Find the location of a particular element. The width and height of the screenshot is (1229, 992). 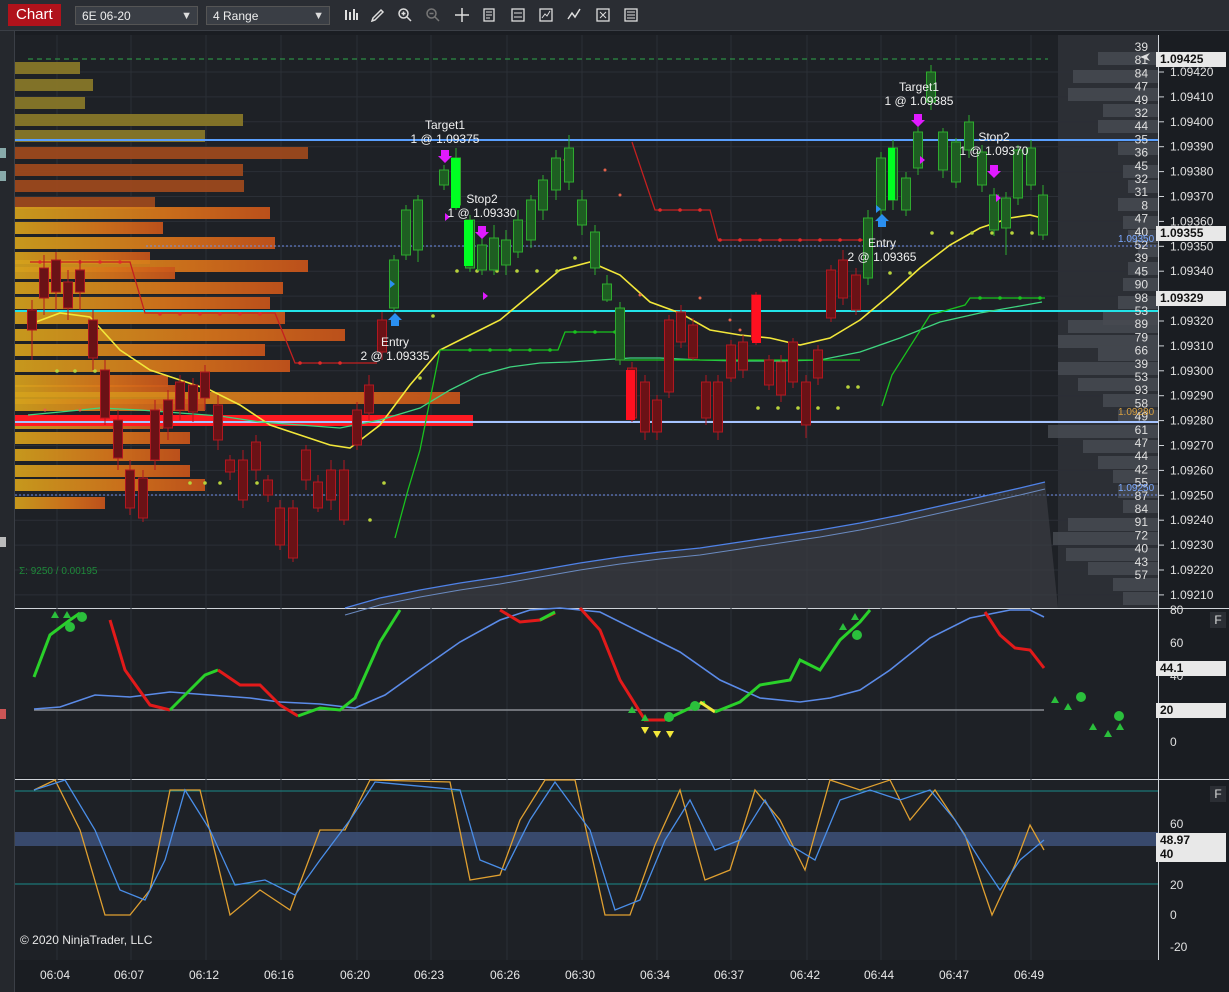

volume-count-label: 47 is located at coordinates (1142, 219).